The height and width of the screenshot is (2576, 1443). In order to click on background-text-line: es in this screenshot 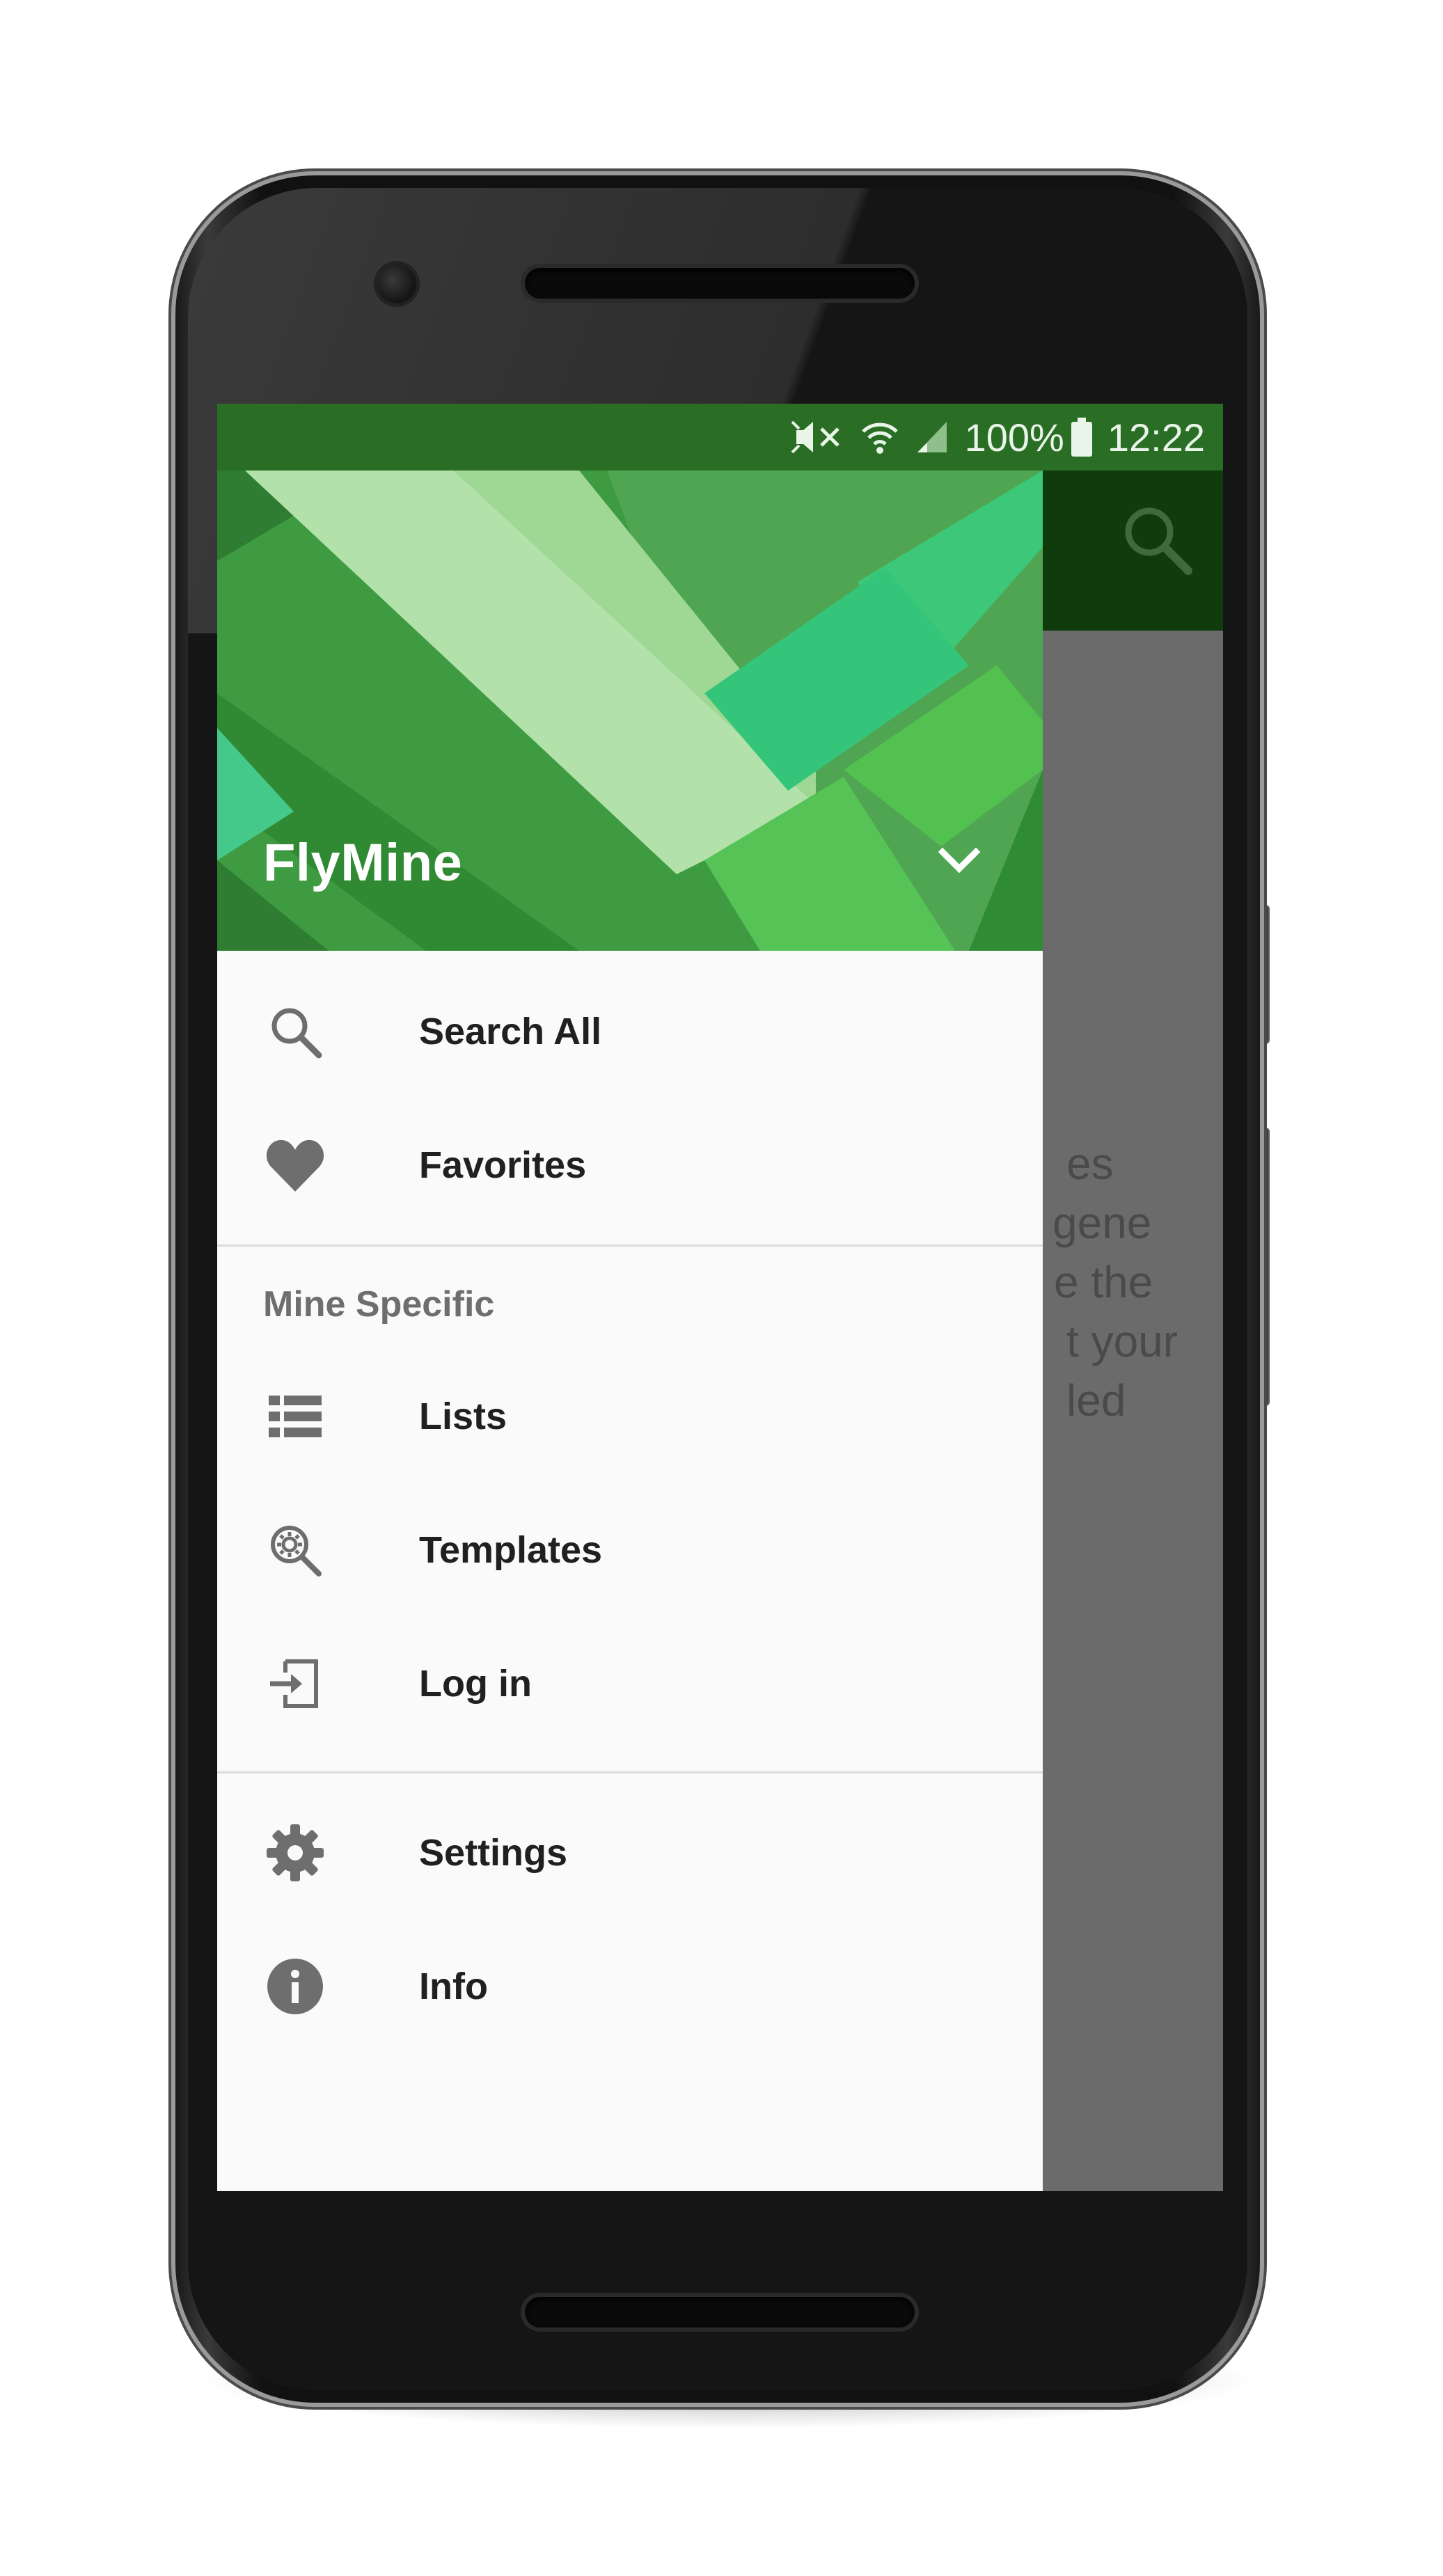, I will do `click(1090, 1164)`.